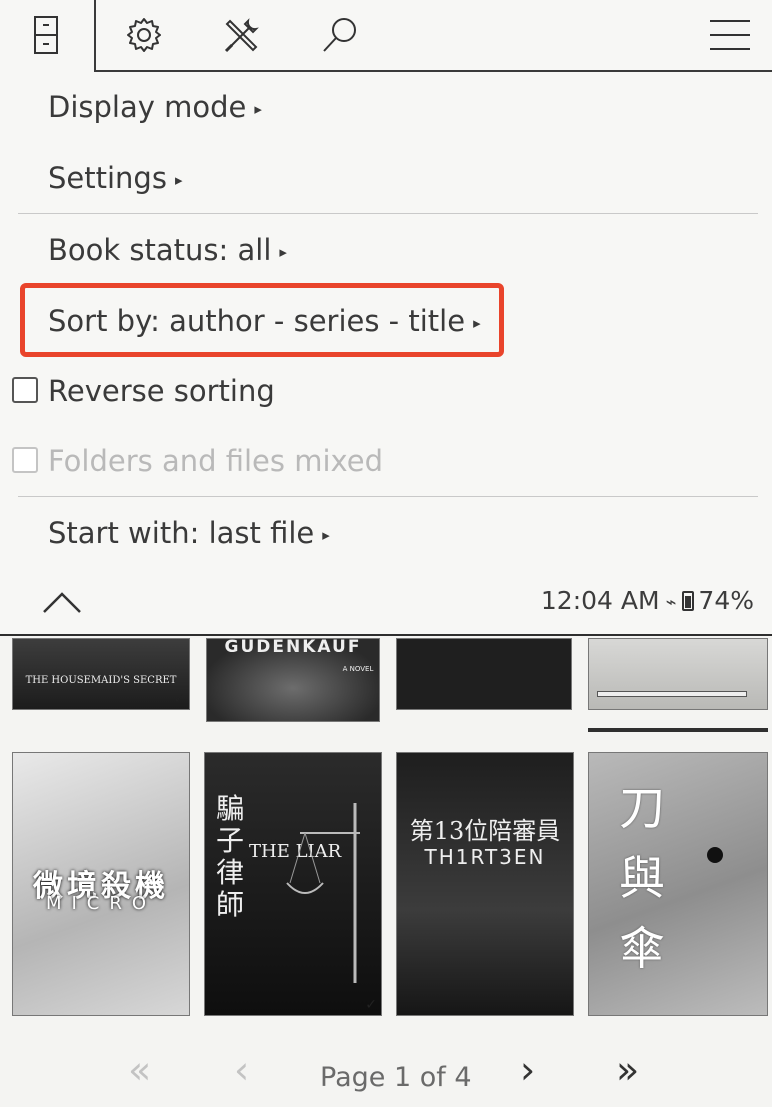  I want to click on book-subtitle: TH1RT3EN, so click(485, 857).